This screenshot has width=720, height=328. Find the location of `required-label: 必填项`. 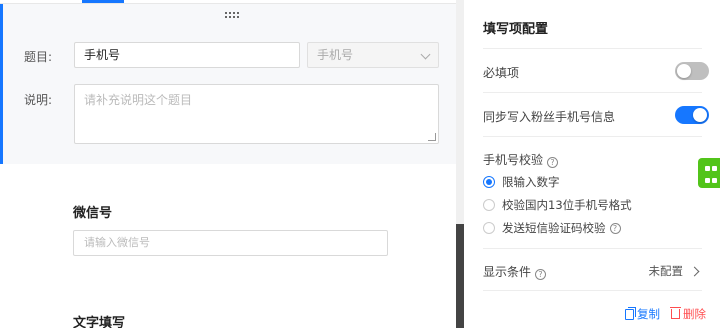

required-label: 必填项 is located at coordinates (501, 73).